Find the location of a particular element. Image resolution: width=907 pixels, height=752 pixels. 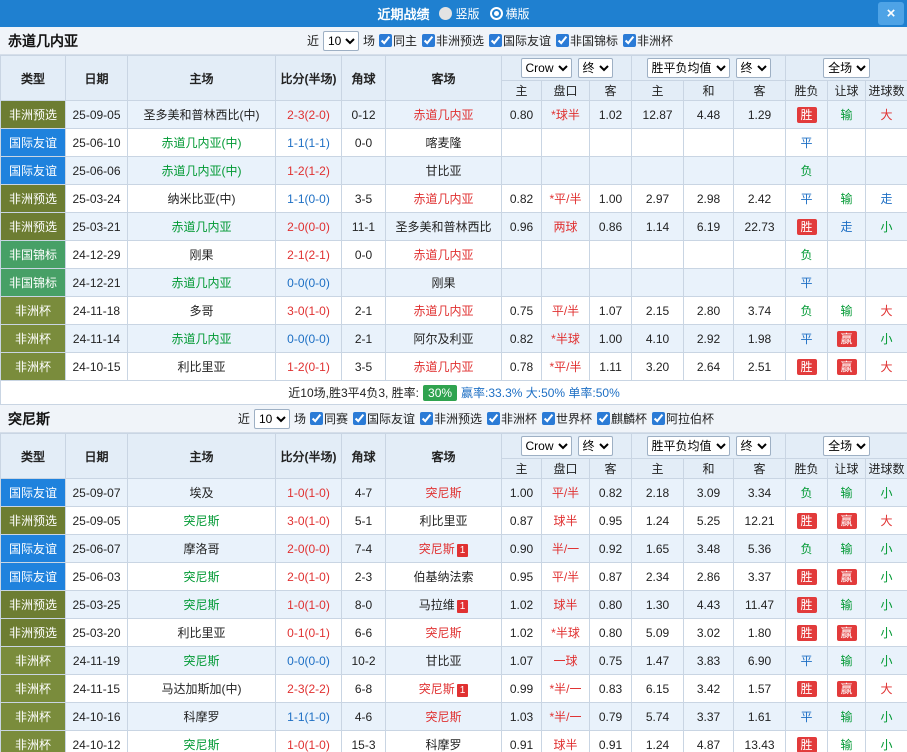

odds-handicap-cell: *半球 is located at coordinates (565, 338).